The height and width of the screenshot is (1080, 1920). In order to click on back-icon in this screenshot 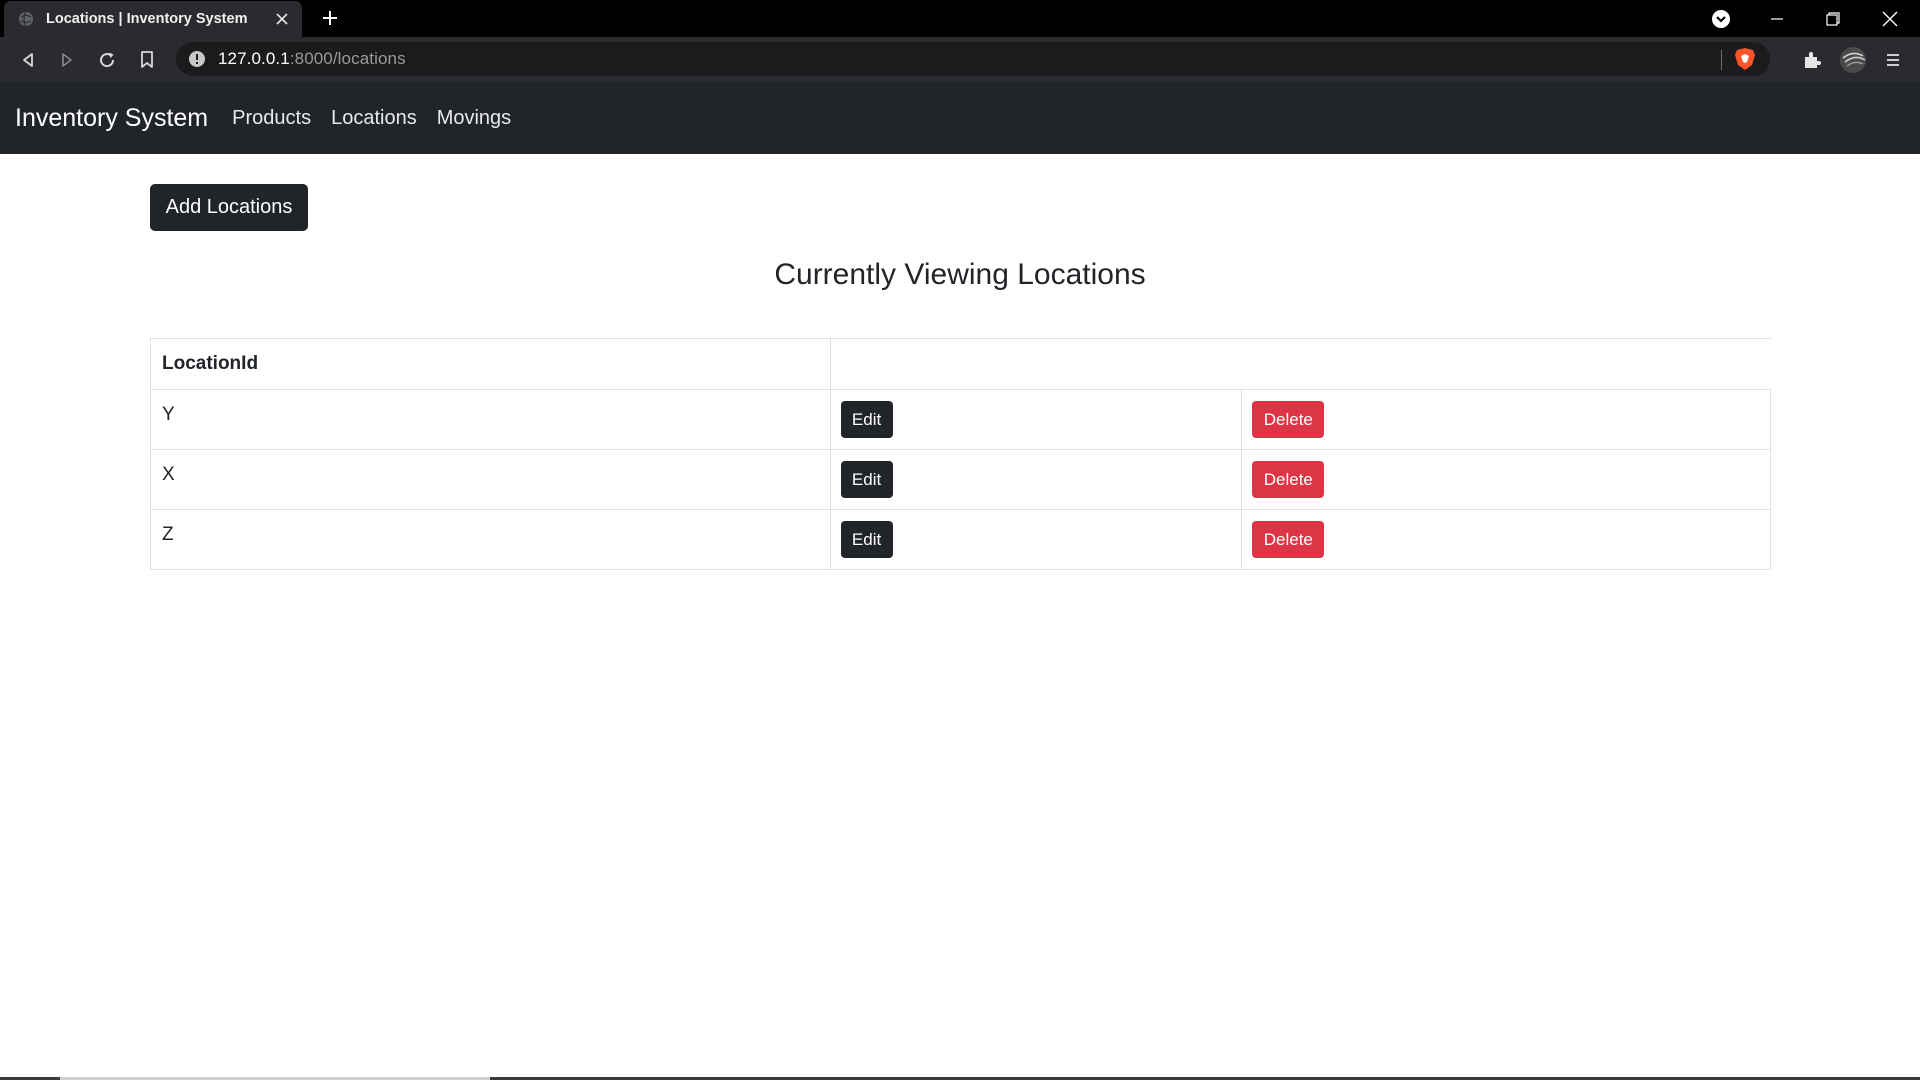, I will do `click(28, 60)`.